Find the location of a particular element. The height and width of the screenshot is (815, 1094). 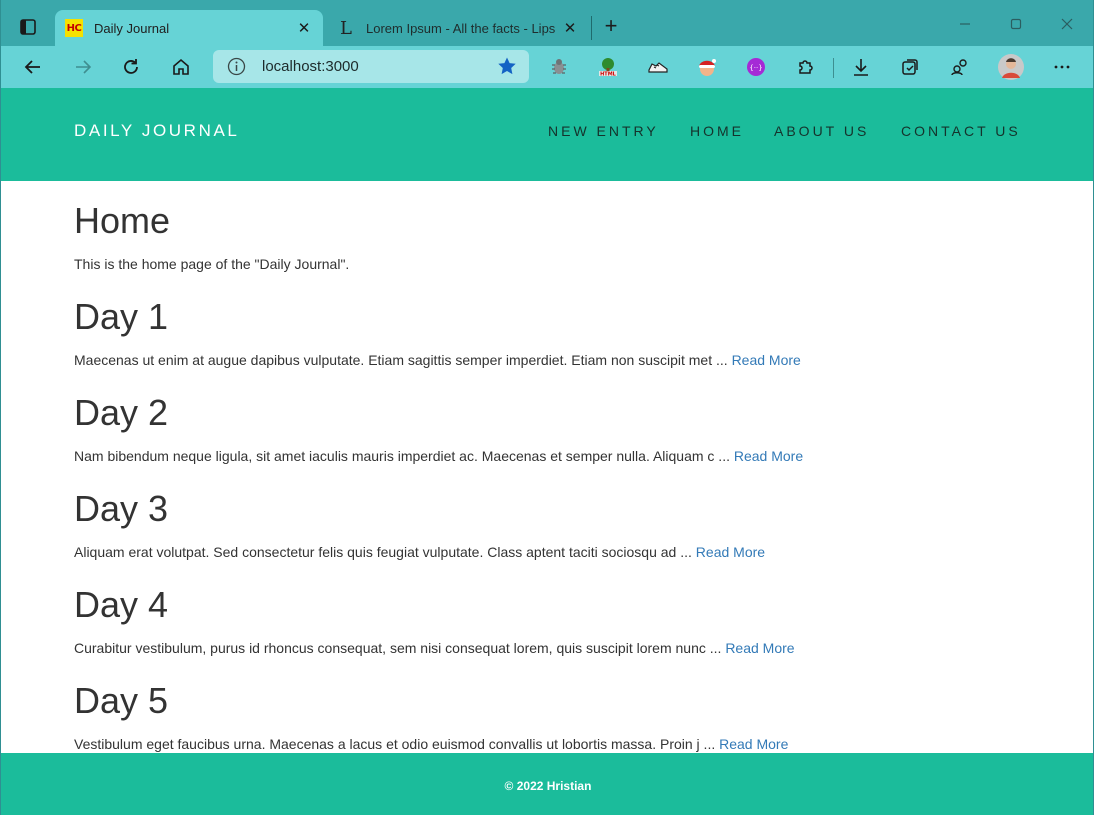

maximize-icon is located at coordinates (1016, 24).